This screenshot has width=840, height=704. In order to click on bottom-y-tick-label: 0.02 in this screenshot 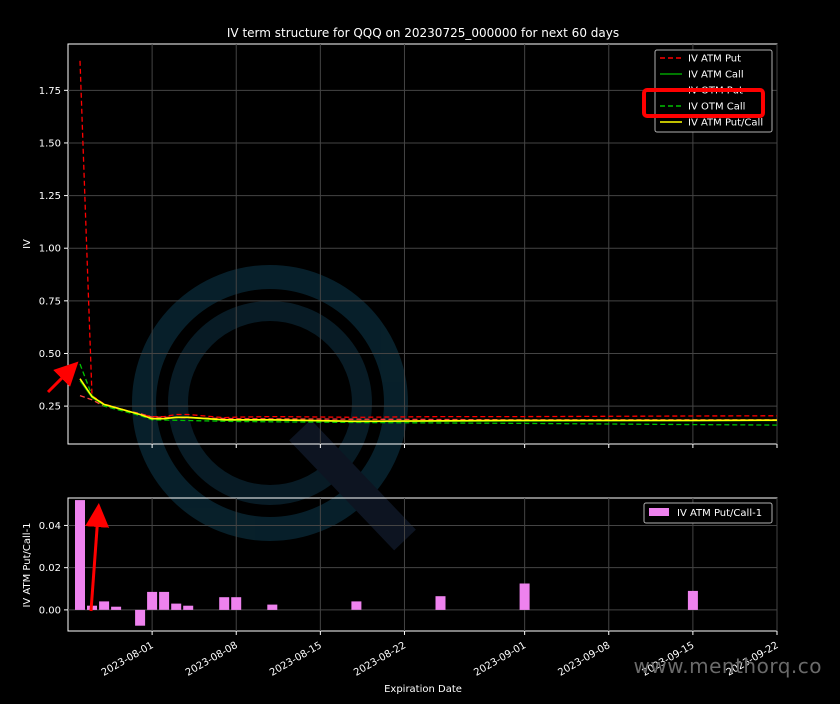, I will do `click(50, 568)`.